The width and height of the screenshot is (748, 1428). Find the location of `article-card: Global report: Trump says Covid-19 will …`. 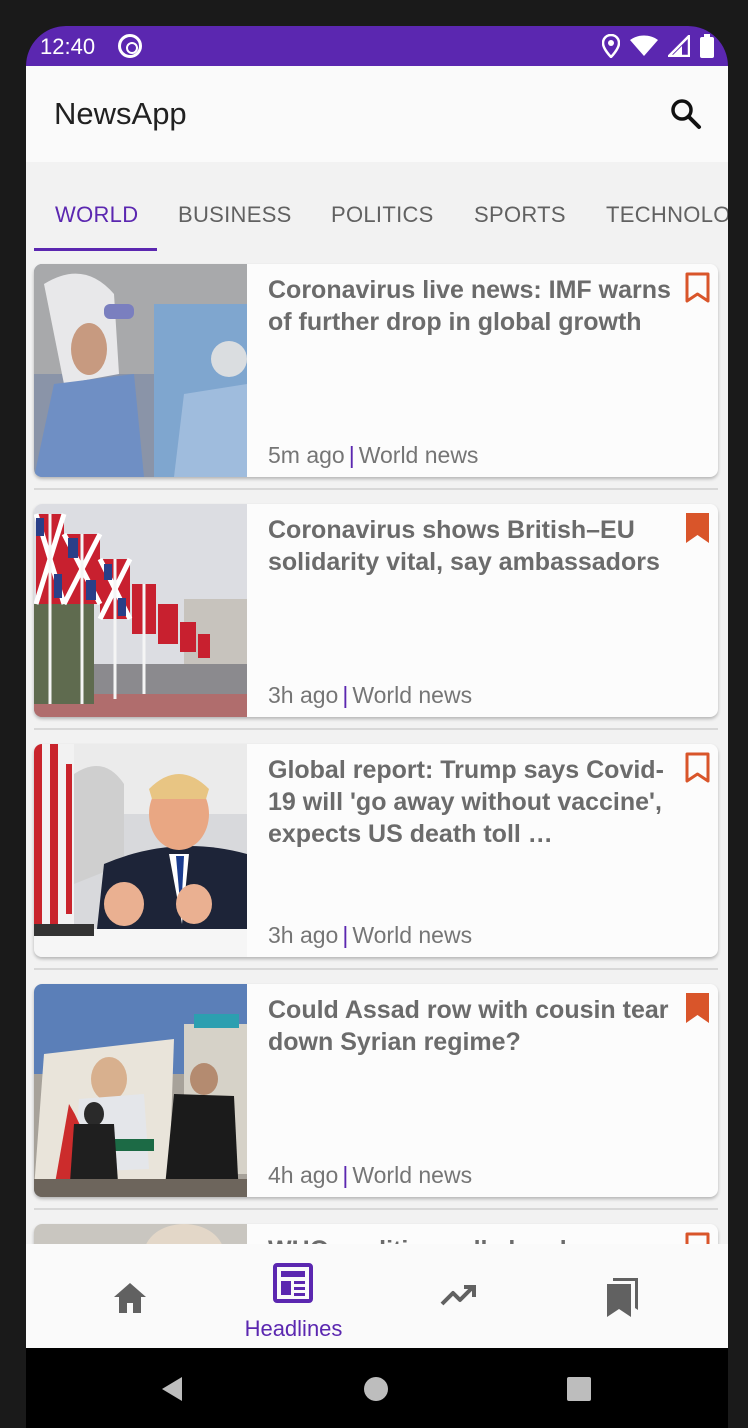

article-card: Global report: Trump says Covid-19 will … is located at coordinates (376, 850).